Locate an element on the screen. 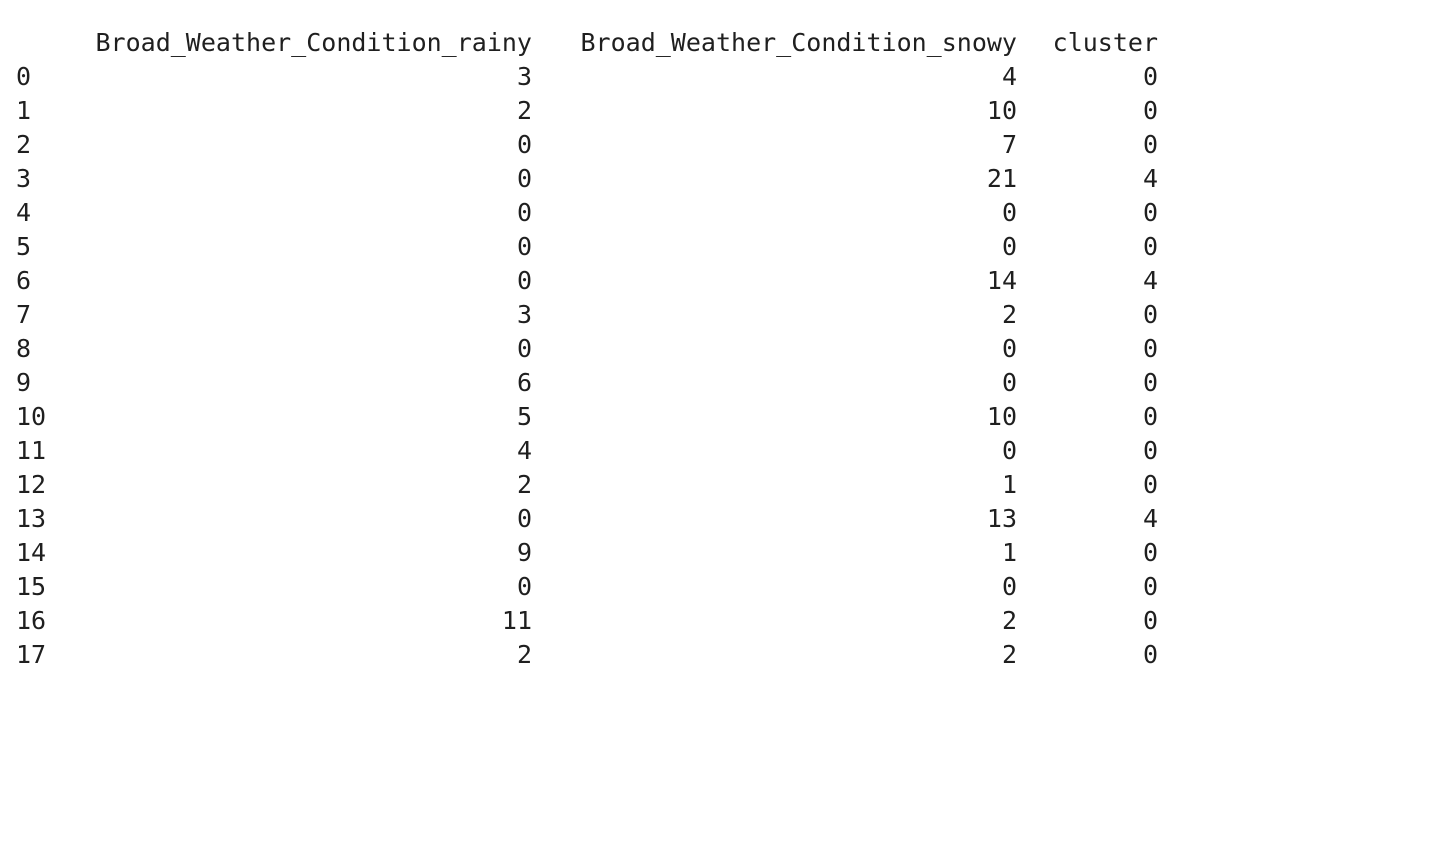  column-header-cluster: cluster is located at coordinates (1105, 42).